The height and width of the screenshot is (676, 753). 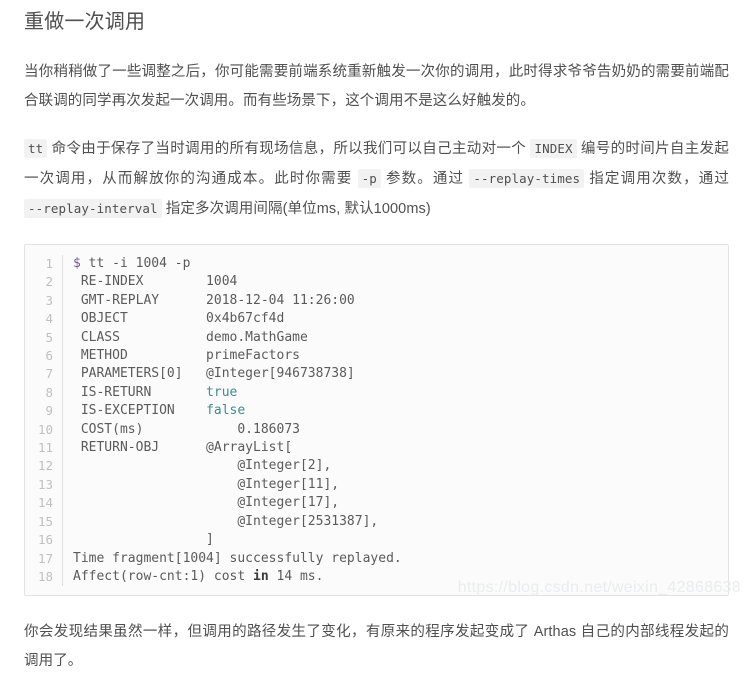 What do you see at coordinates (198, 576) in the screenshot?
I see `code-line-text: Affect(row-cnt:1) cost in 14 ms.` at bounding box center [198, 576].